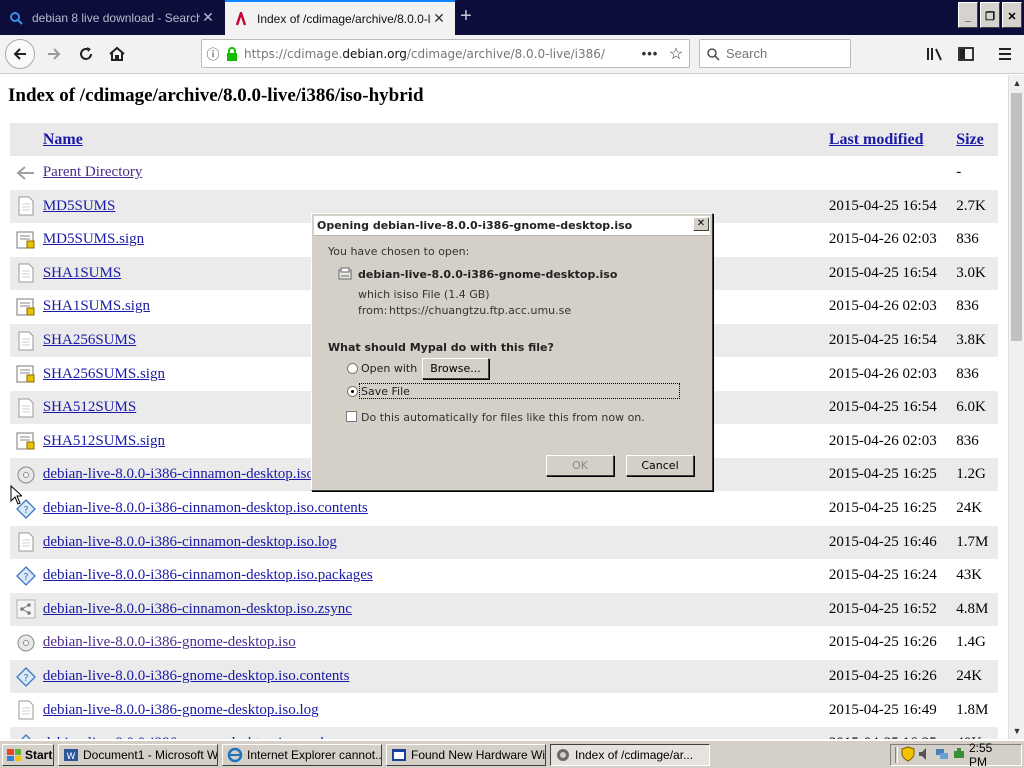 This screenshot has width=1024, height=768. I want to click on scroll-up-arrow-icon: ▲, so click(1016, 83).